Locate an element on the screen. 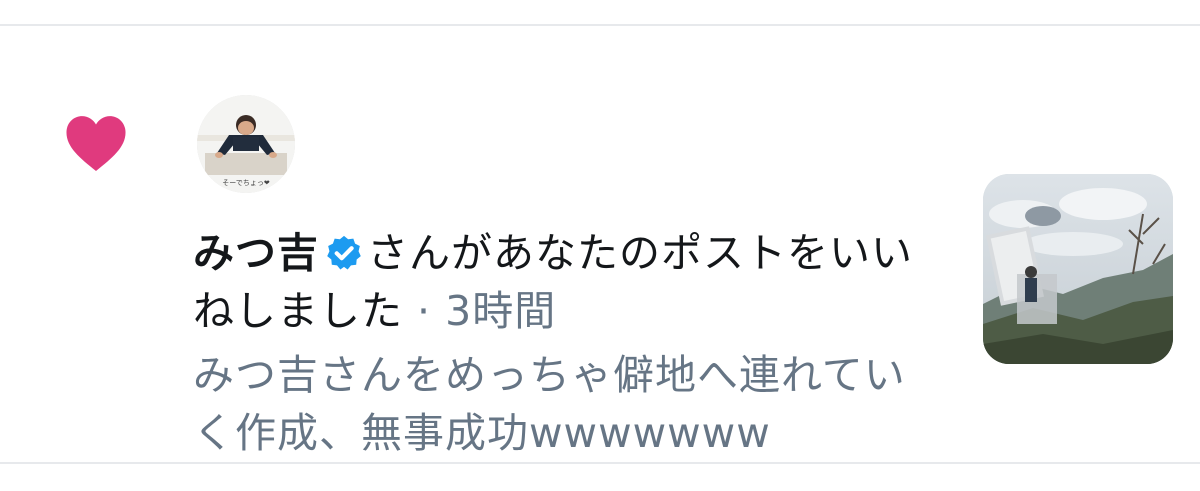 This screenshot has height=491, width=1200. bottom-divider is located at coordinates (600, 463).